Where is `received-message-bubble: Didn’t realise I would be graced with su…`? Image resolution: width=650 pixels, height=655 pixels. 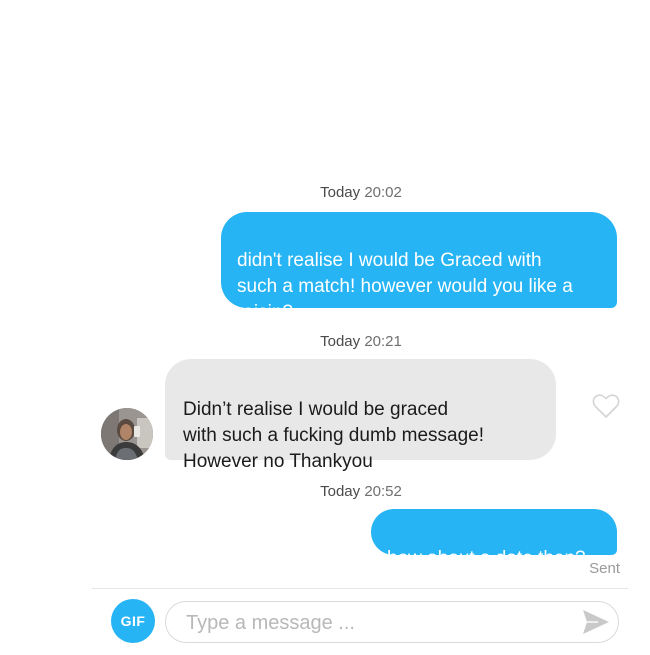
received-message-bubble: Didn’t realise I would be graced with su… is located at coordinates (360, 415).